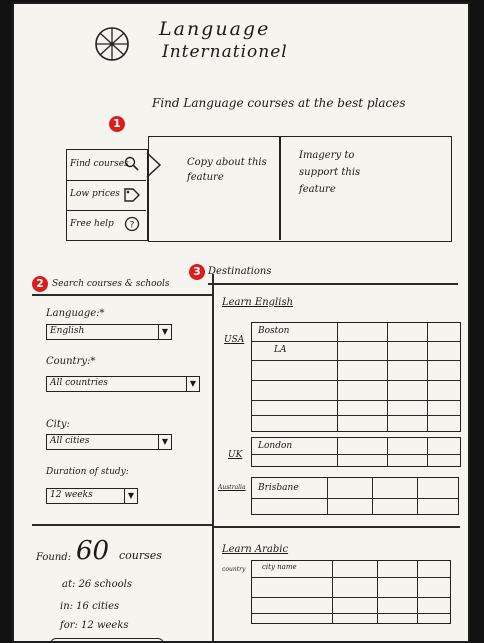 The image size is (484, 643). Describe the element at coordinates (215, 29) in the screenshot. I see `app-title-line1: Language` at that location.